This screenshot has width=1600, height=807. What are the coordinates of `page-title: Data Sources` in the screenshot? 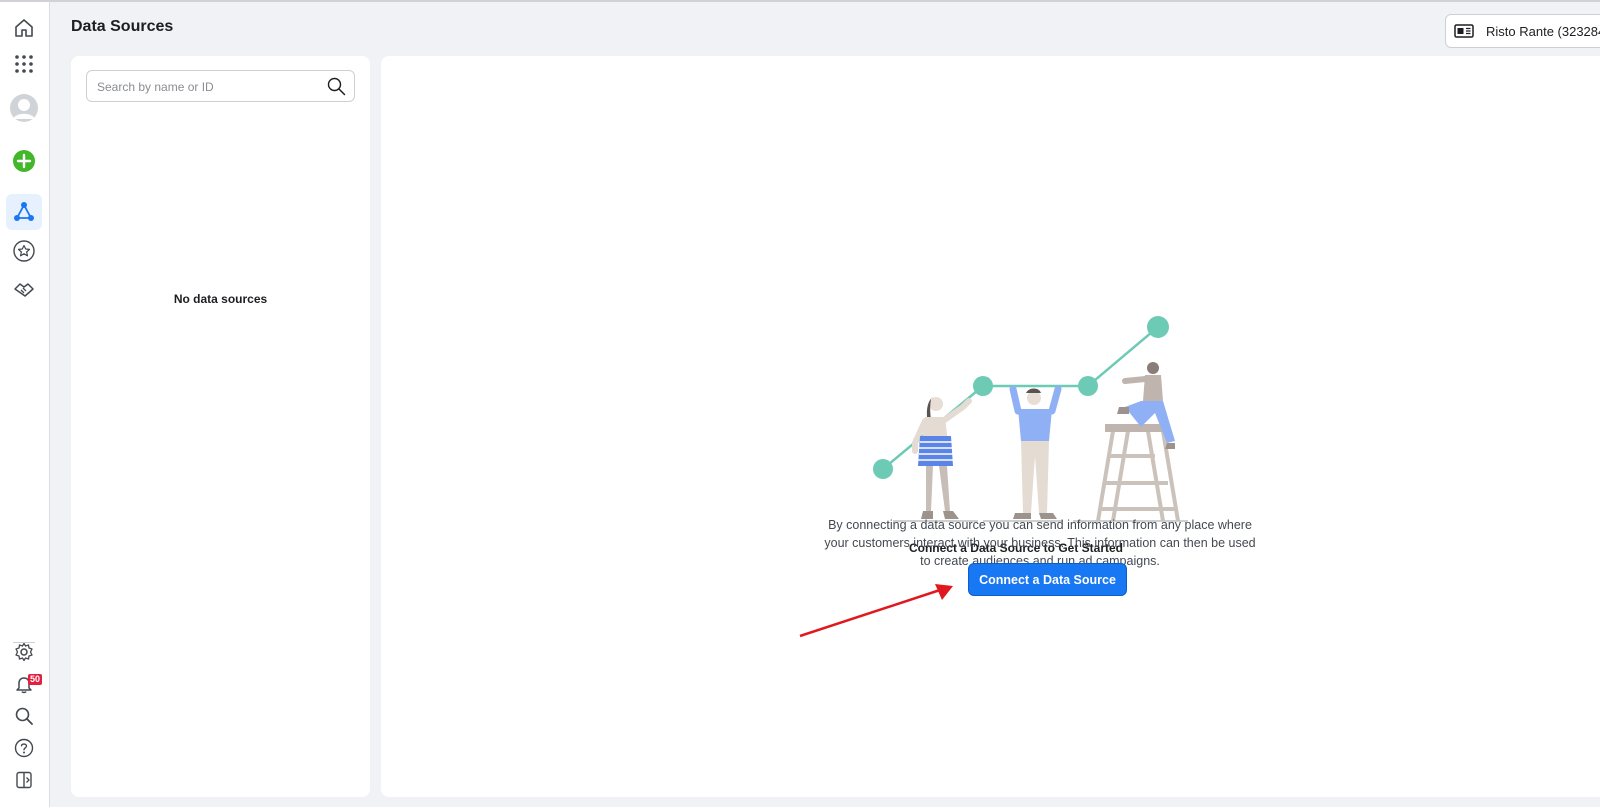 It's located at (122, 26).